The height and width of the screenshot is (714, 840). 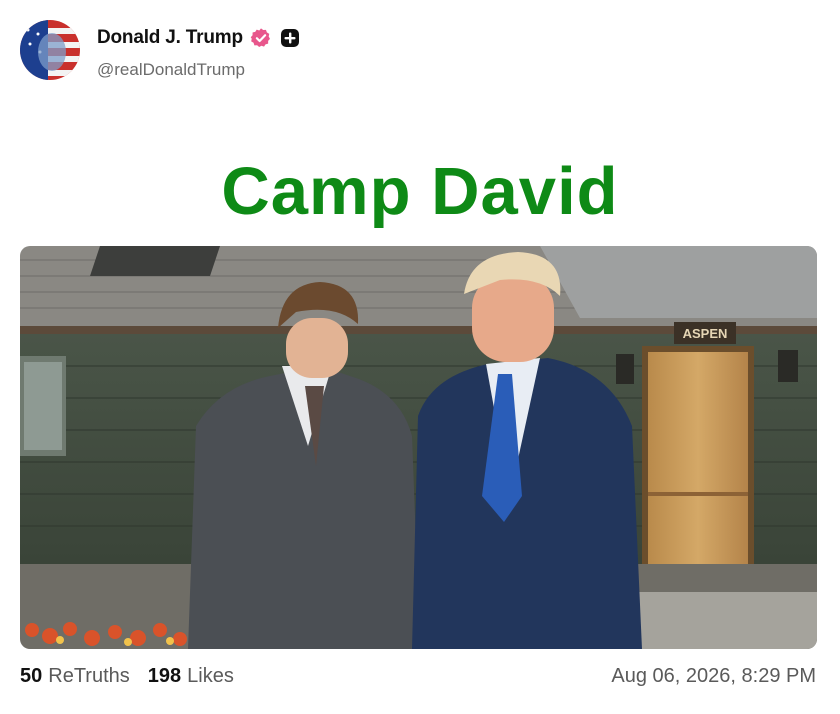 What do you see at coordinates (420, 191) in the screenshot?
I see `image-caption-text: Camp David` at bounding box center [420, 191].